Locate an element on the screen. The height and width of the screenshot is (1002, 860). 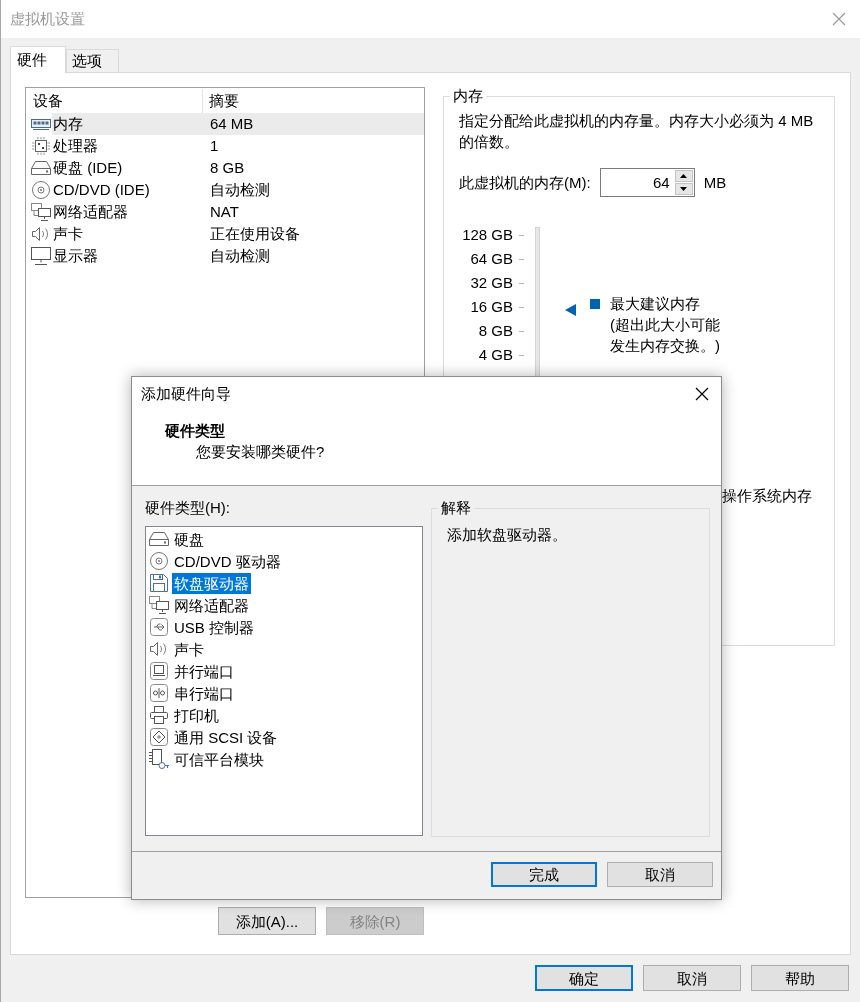
scale-label: 32 GB is located at coordinates (491, 283).